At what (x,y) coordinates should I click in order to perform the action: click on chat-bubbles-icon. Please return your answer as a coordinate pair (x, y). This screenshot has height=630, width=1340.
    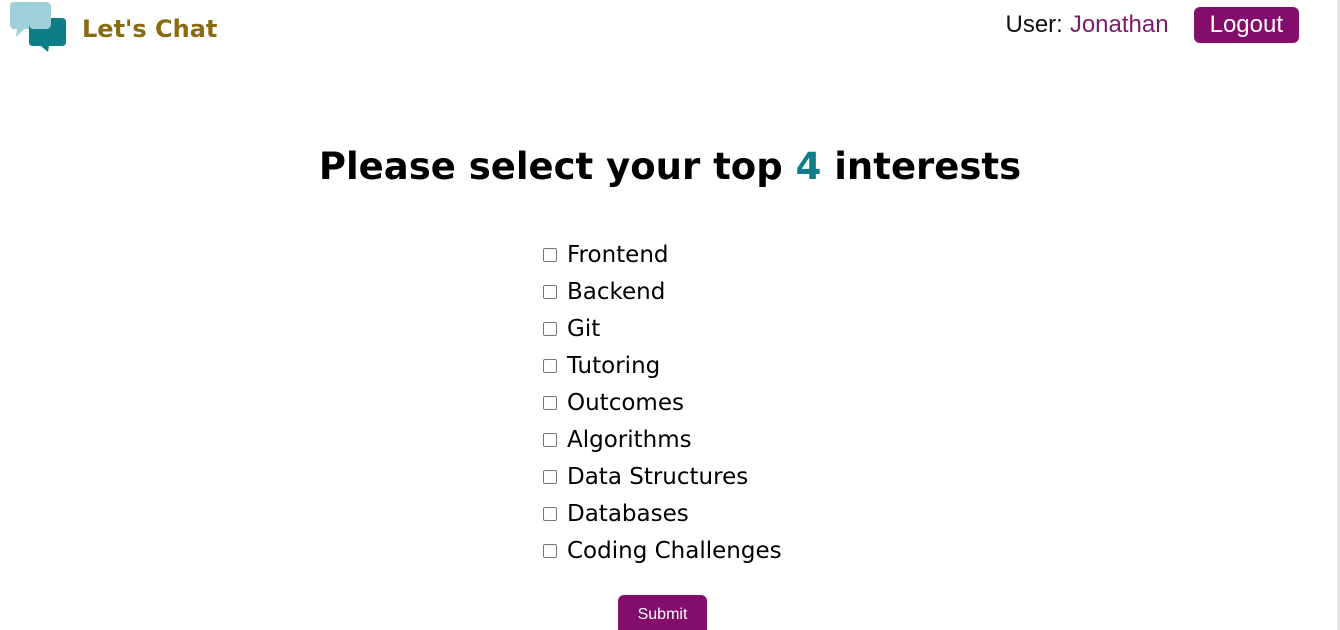
    Looking at the image, I should click on (38, 27).